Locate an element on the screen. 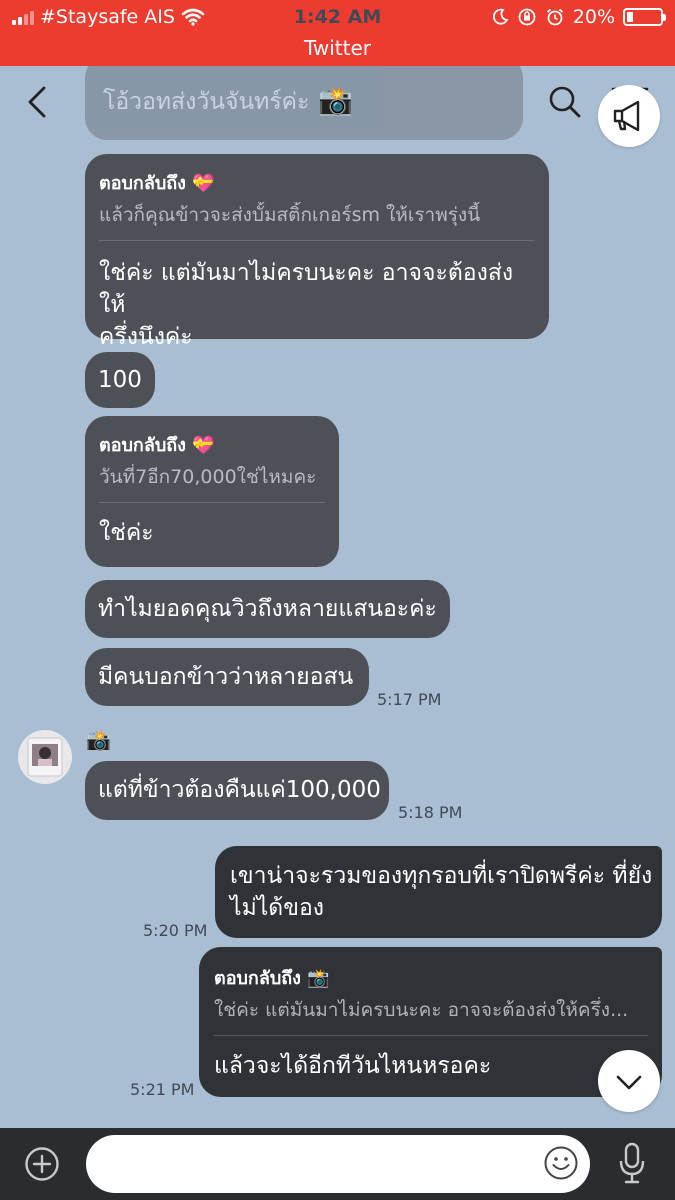 The image size is (675, 1200). message-bubble: ทำไมยอดคุณวิวถึงหลายแสนอะค่ะ is located at coordinates (267, 609).